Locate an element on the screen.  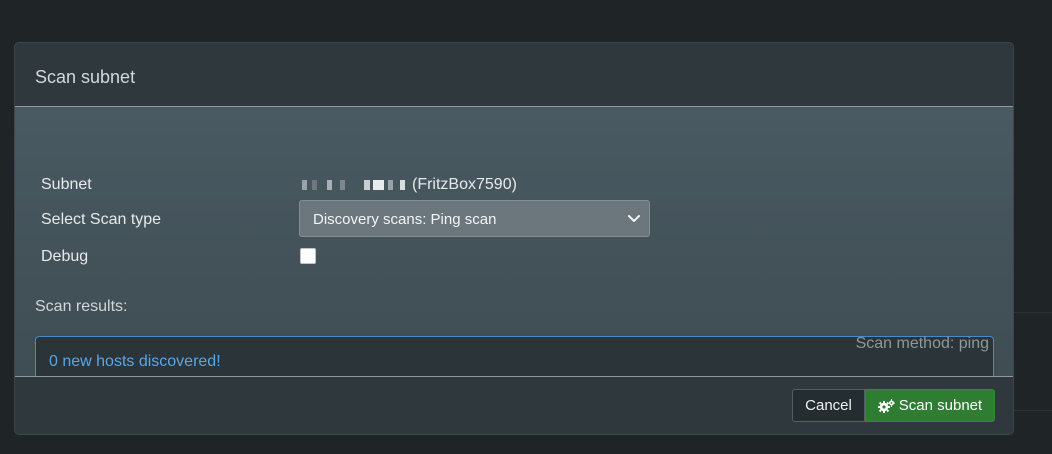
subnet-router-name: (FritzBox7590) is located at coordinates (464, 184).